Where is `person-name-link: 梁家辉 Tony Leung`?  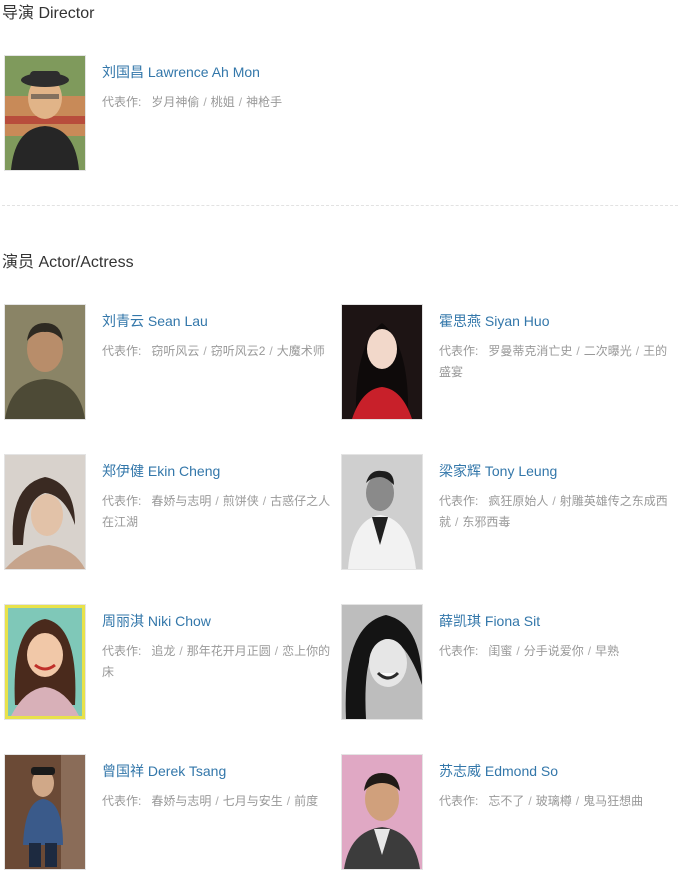 person-name-link: 梁家辉 Tony Leung is located at coordinates (498, 471).